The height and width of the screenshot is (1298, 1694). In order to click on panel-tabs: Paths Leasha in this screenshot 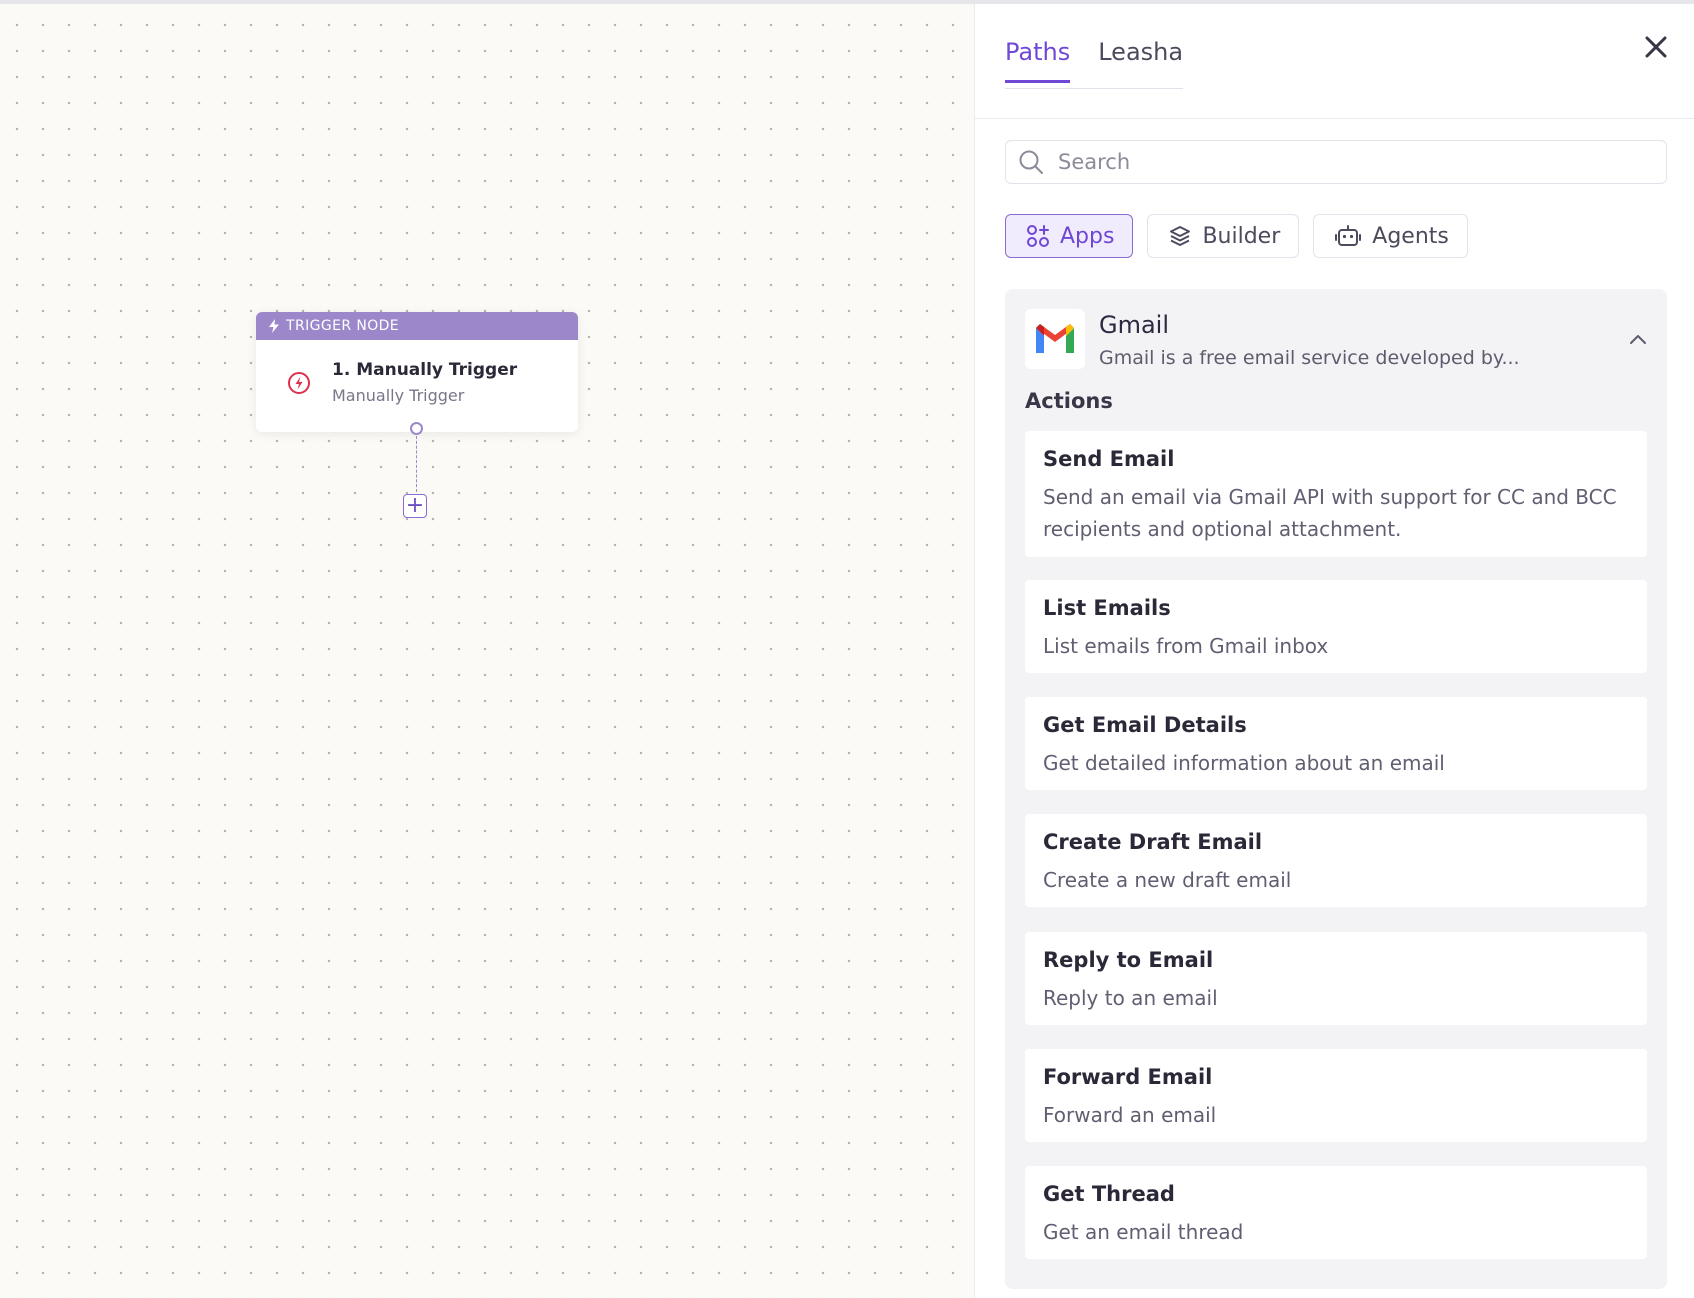, I will do `click(1094, 60)`.